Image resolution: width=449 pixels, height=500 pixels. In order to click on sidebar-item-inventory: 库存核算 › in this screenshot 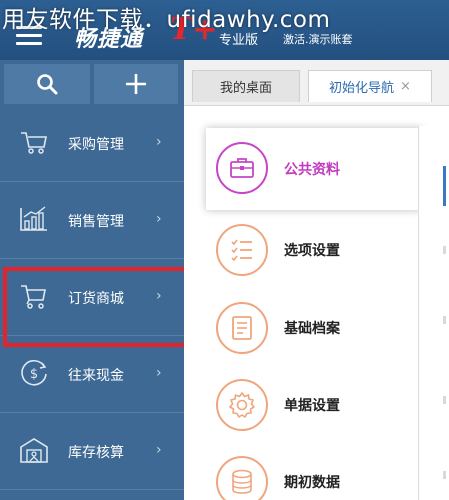, I will do `click(92, 452)`.